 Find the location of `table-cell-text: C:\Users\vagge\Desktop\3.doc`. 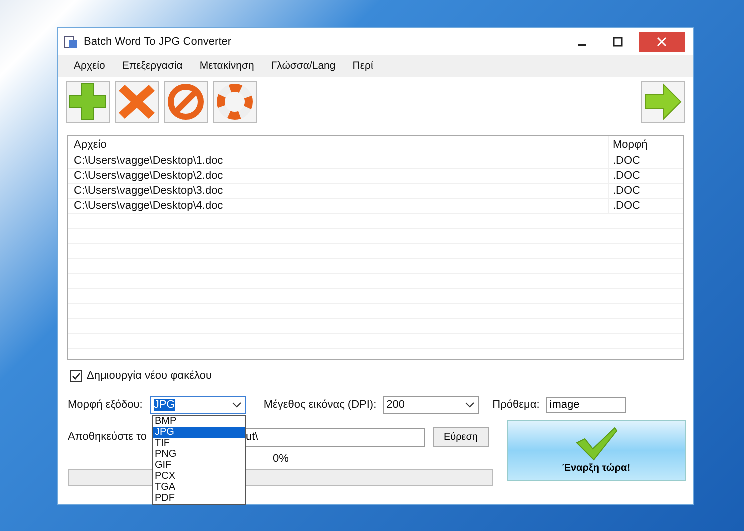

table-cell-text: C:\Users\vagge\Desktop\3.doc is located at coordinates (149, 191).